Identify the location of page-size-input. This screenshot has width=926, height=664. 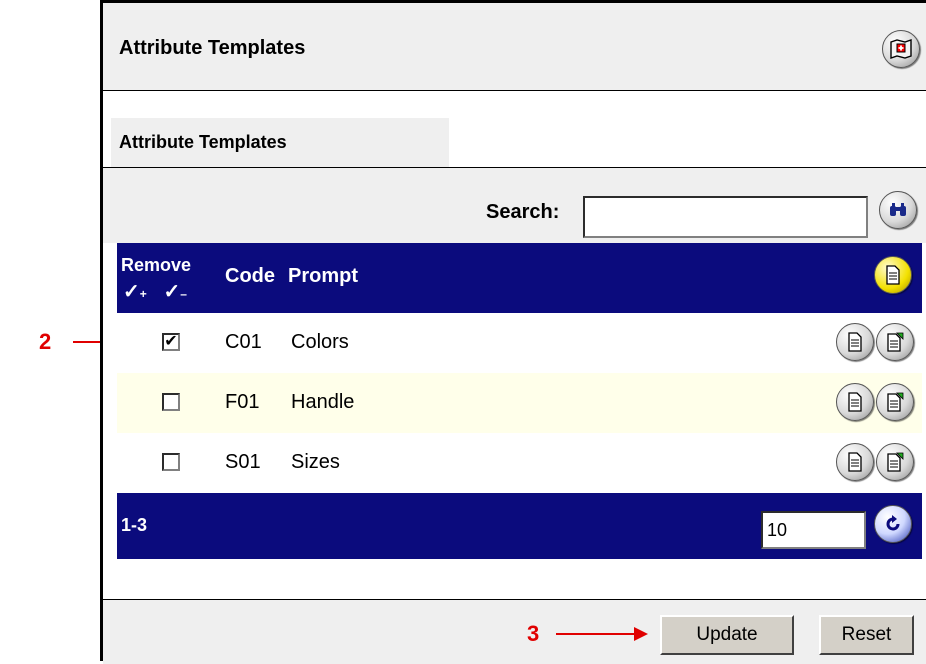
(813, 530).